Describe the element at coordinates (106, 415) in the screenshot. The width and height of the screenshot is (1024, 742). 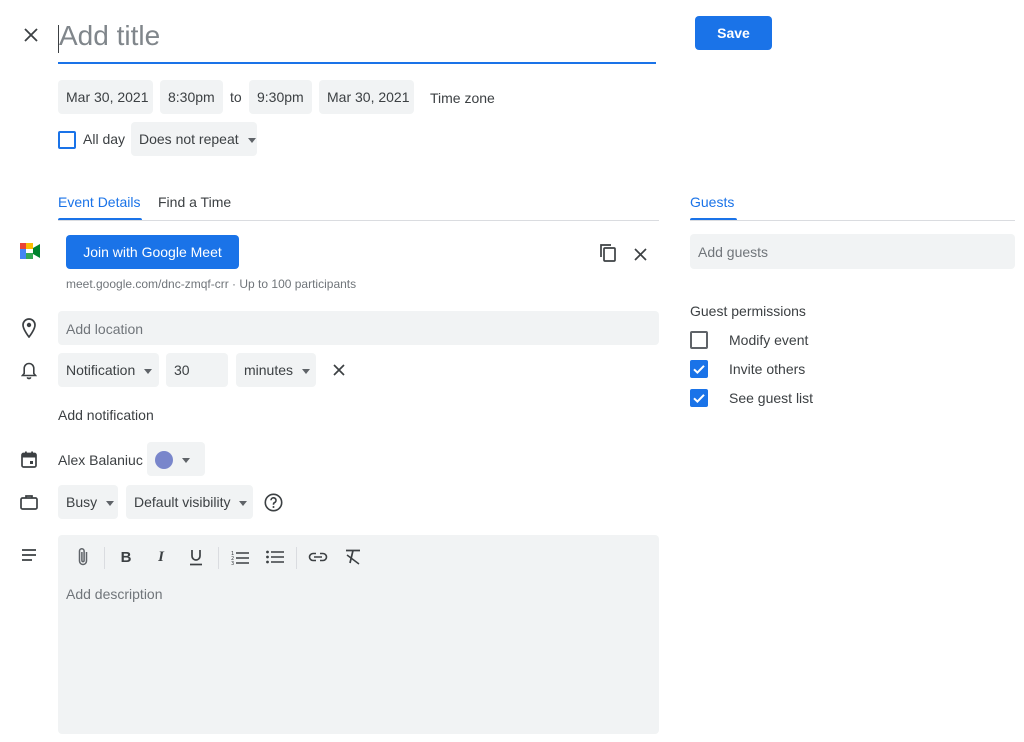
I see `add-notification-button: Add notification` at that location.